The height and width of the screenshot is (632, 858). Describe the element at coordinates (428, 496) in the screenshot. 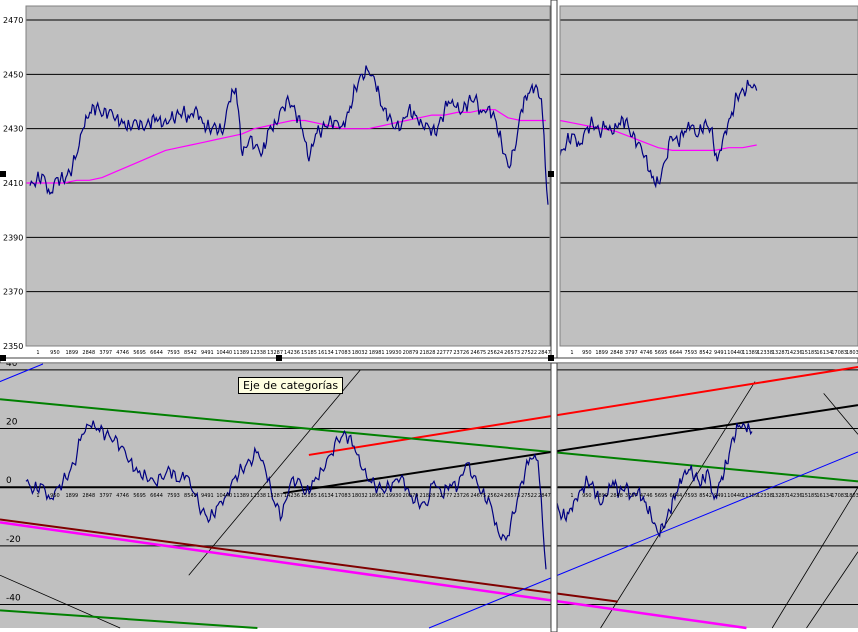

I see `bottom-left-x-tick-label: 21828` at that location.